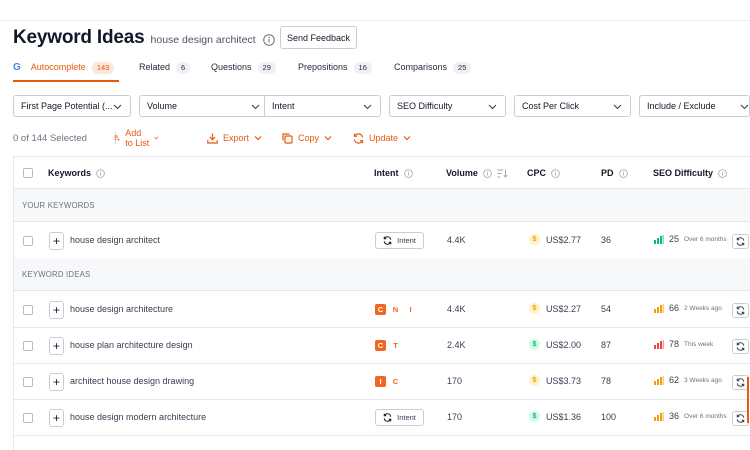  Describe the element at coordinates (237, 138) in the screenshot. I see `export-button: Export` at that location.